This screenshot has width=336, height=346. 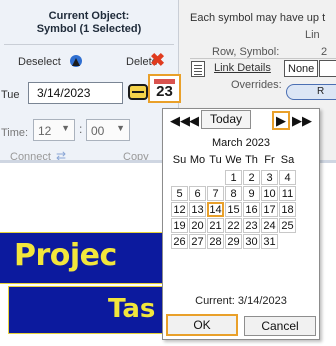 What do you see at coordinates (179, 193) in the screenshot?
I see `calendar-day: 5` at bounding box center [179, 193].